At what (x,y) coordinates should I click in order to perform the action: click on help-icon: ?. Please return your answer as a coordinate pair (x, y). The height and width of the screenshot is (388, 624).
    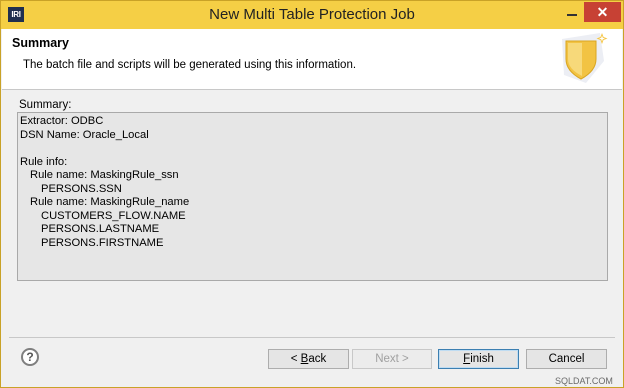
    Looking at the image, I should click on (30, 357).